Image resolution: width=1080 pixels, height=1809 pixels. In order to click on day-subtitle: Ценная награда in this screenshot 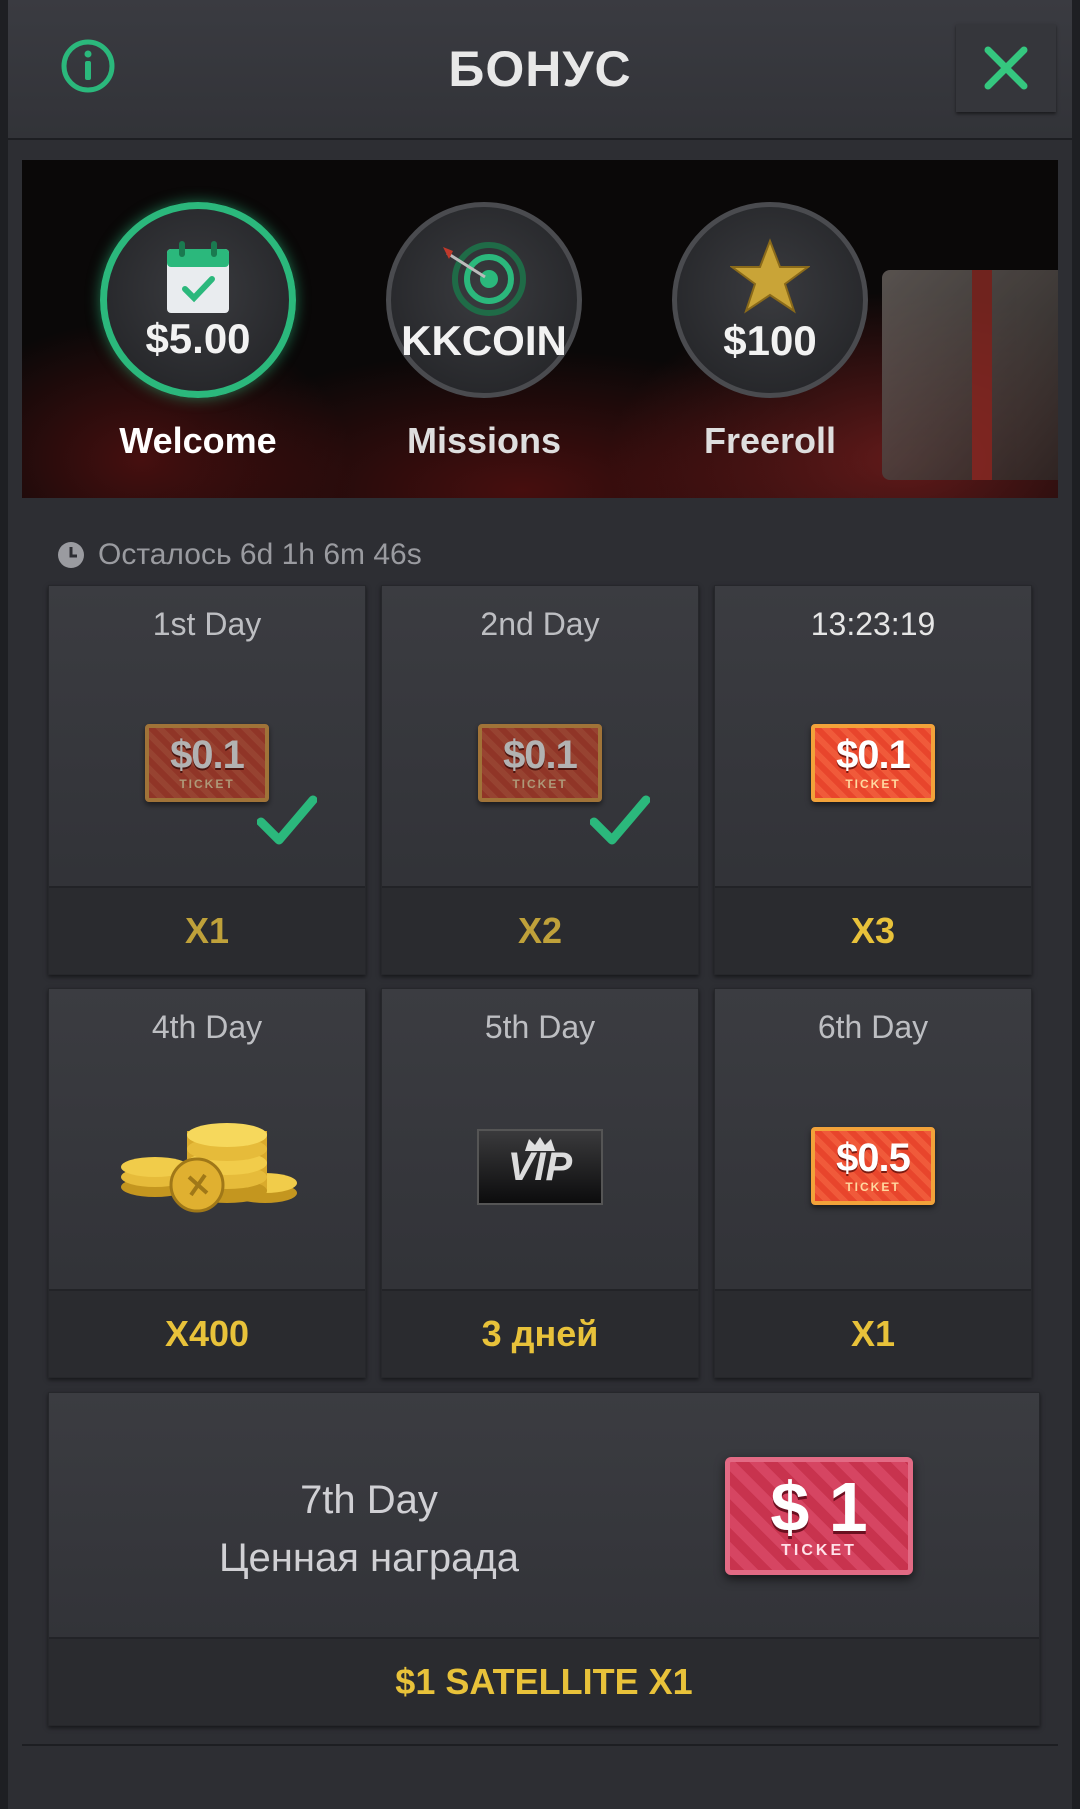, I will do `click(369, 1558)`.